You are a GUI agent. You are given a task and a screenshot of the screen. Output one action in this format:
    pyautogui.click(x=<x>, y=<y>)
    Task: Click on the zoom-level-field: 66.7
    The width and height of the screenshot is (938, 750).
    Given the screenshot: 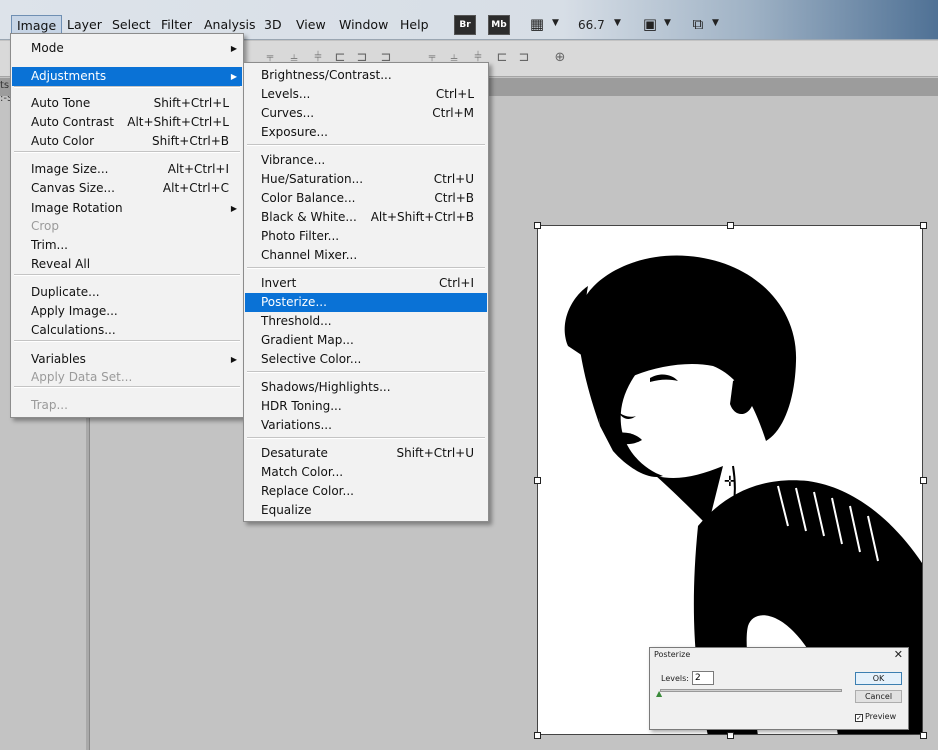 What is the action you would take?
    pyautogui.click(x=596, y=25)
    